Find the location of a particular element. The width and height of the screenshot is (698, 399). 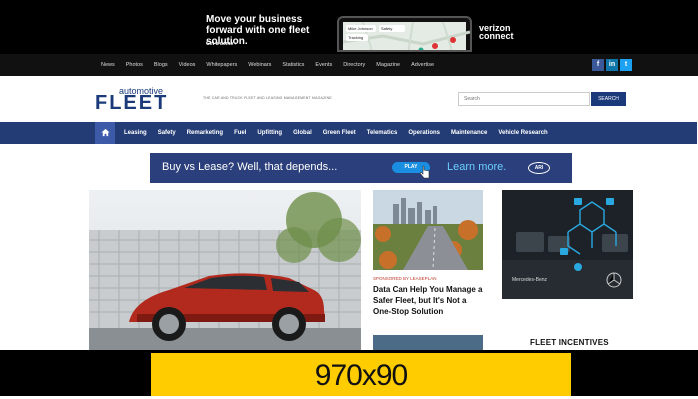

main-nav-green-fleet: Green Fleet is located at coordinates (339, 133).